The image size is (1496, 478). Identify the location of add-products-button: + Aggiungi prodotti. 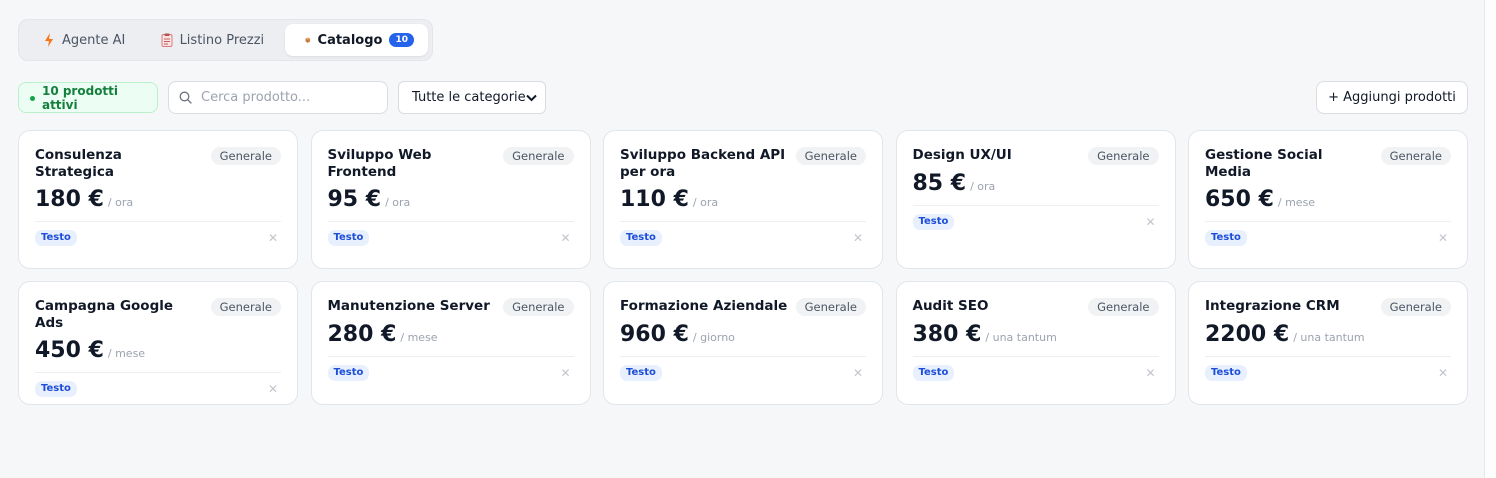
(1392, 97).